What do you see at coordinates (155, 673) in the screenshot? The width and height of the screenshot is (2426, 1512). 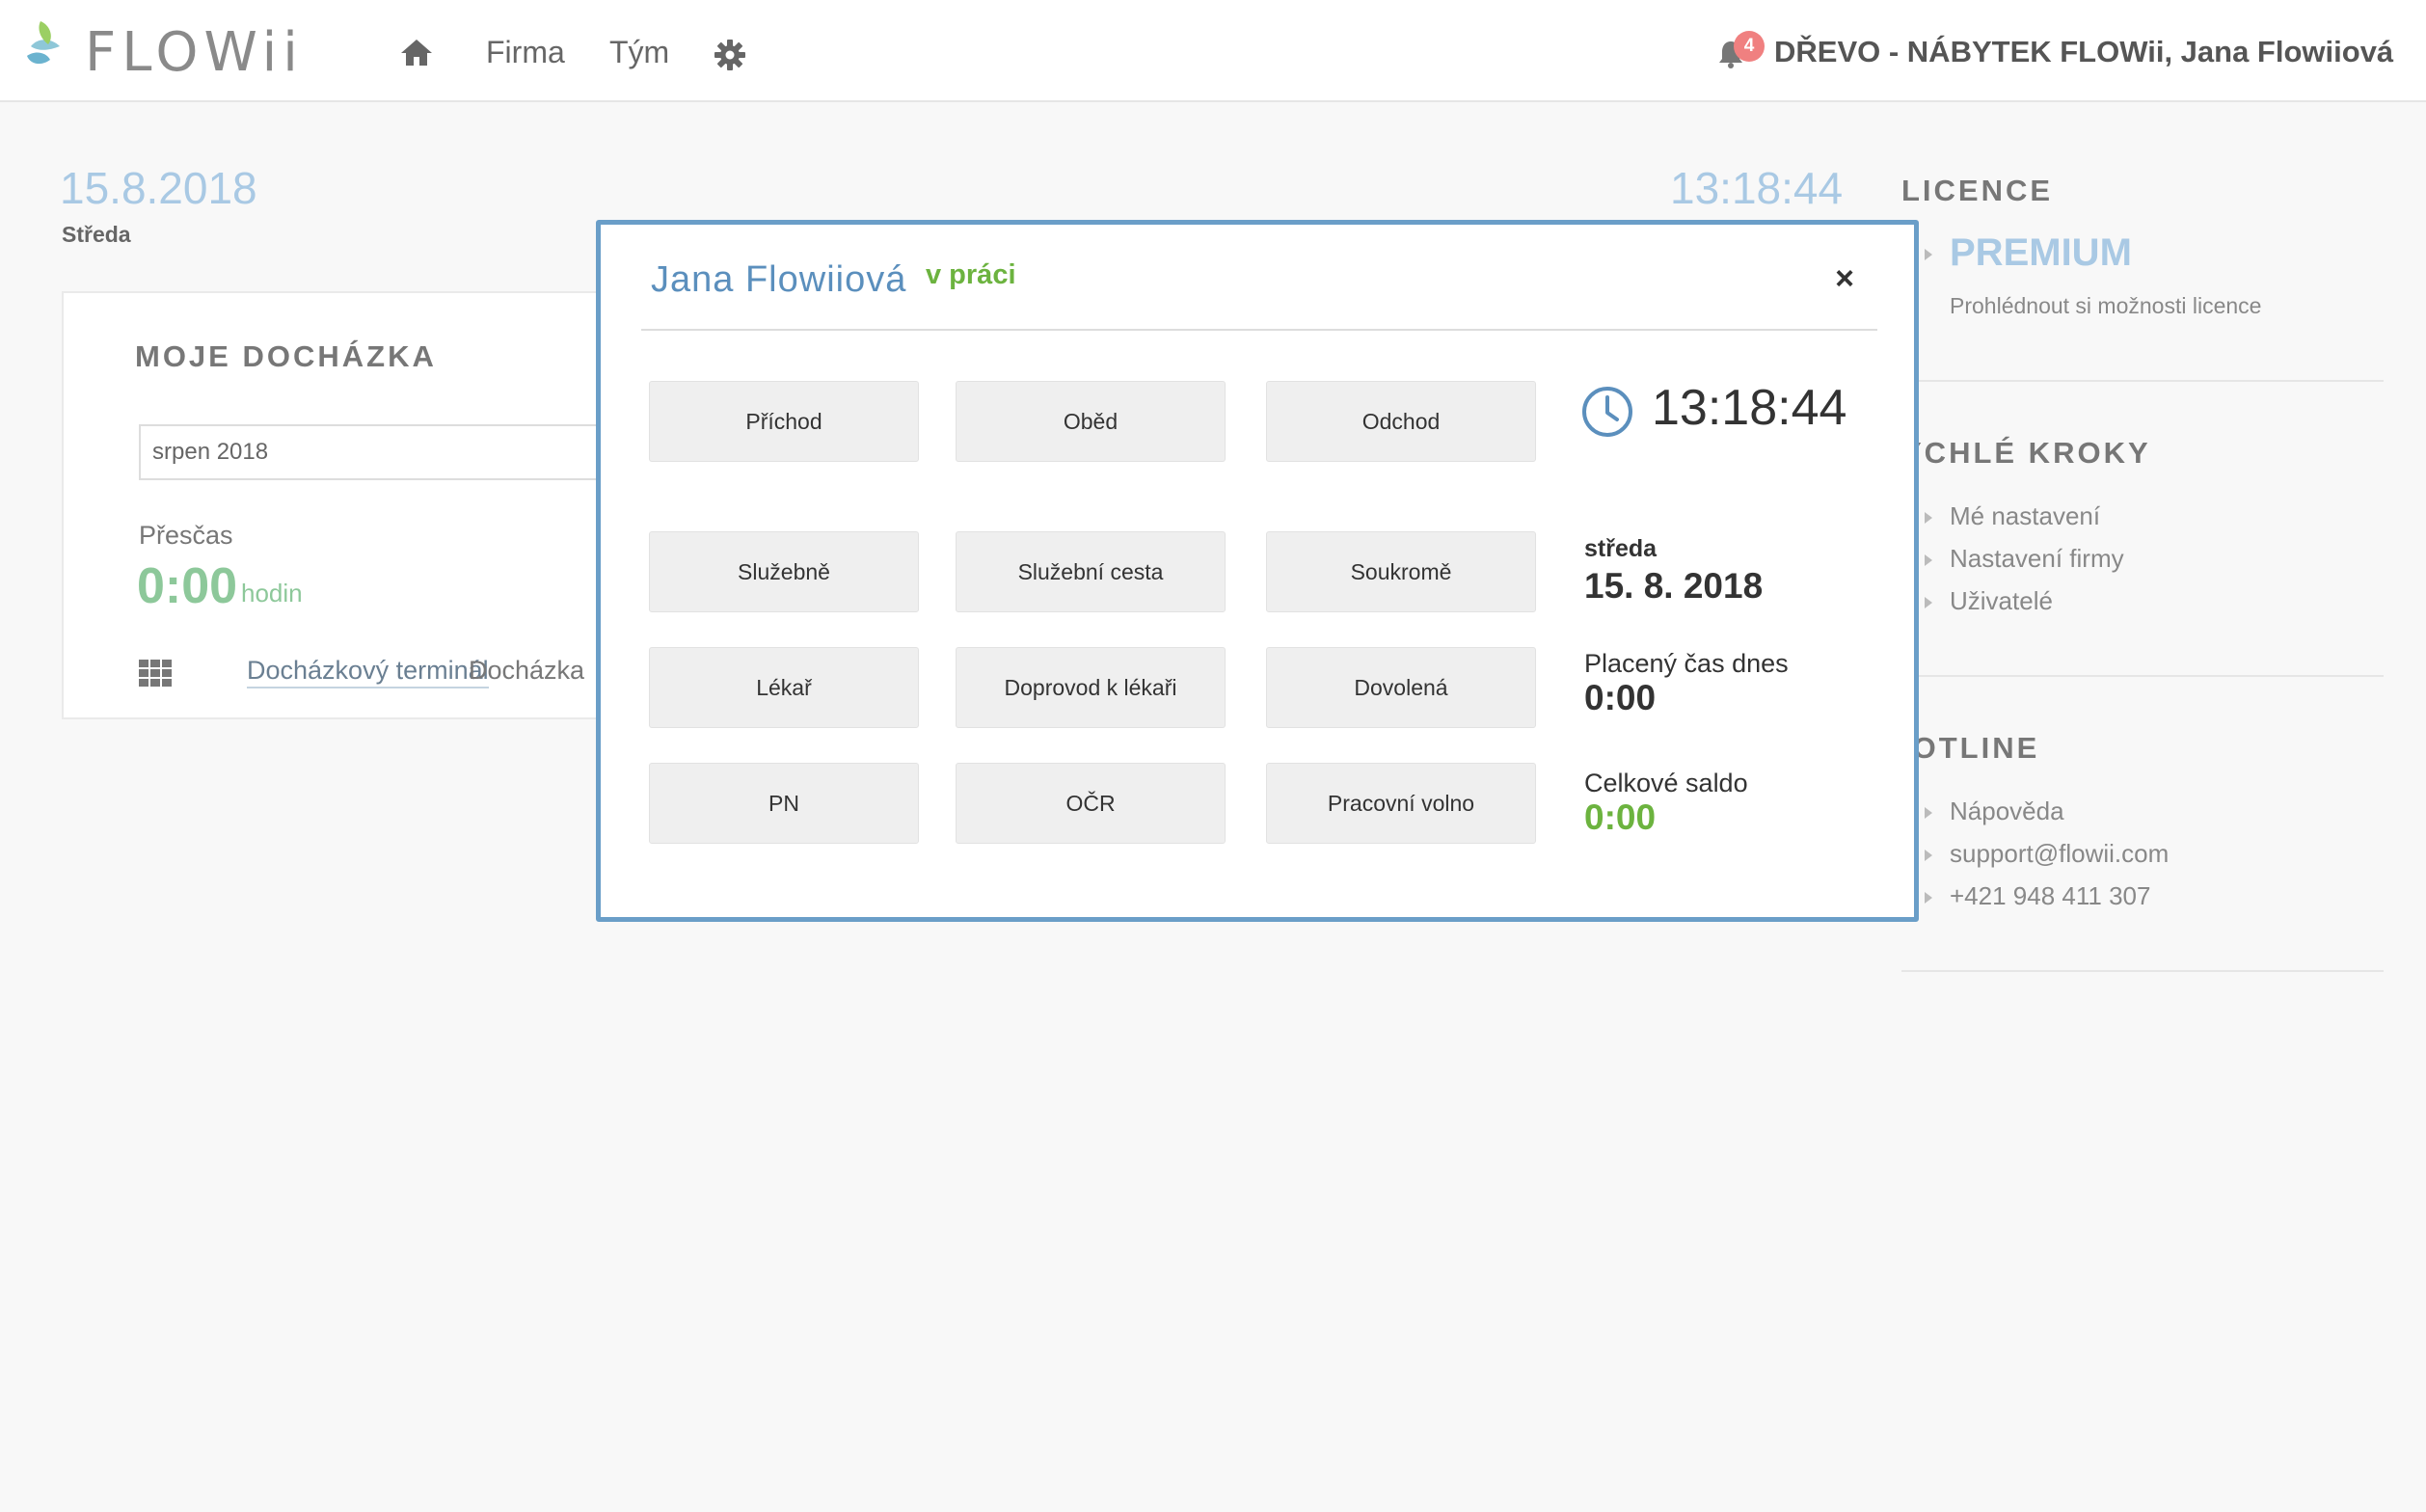 I see `grid-icon` at bounding box center [155, 673].